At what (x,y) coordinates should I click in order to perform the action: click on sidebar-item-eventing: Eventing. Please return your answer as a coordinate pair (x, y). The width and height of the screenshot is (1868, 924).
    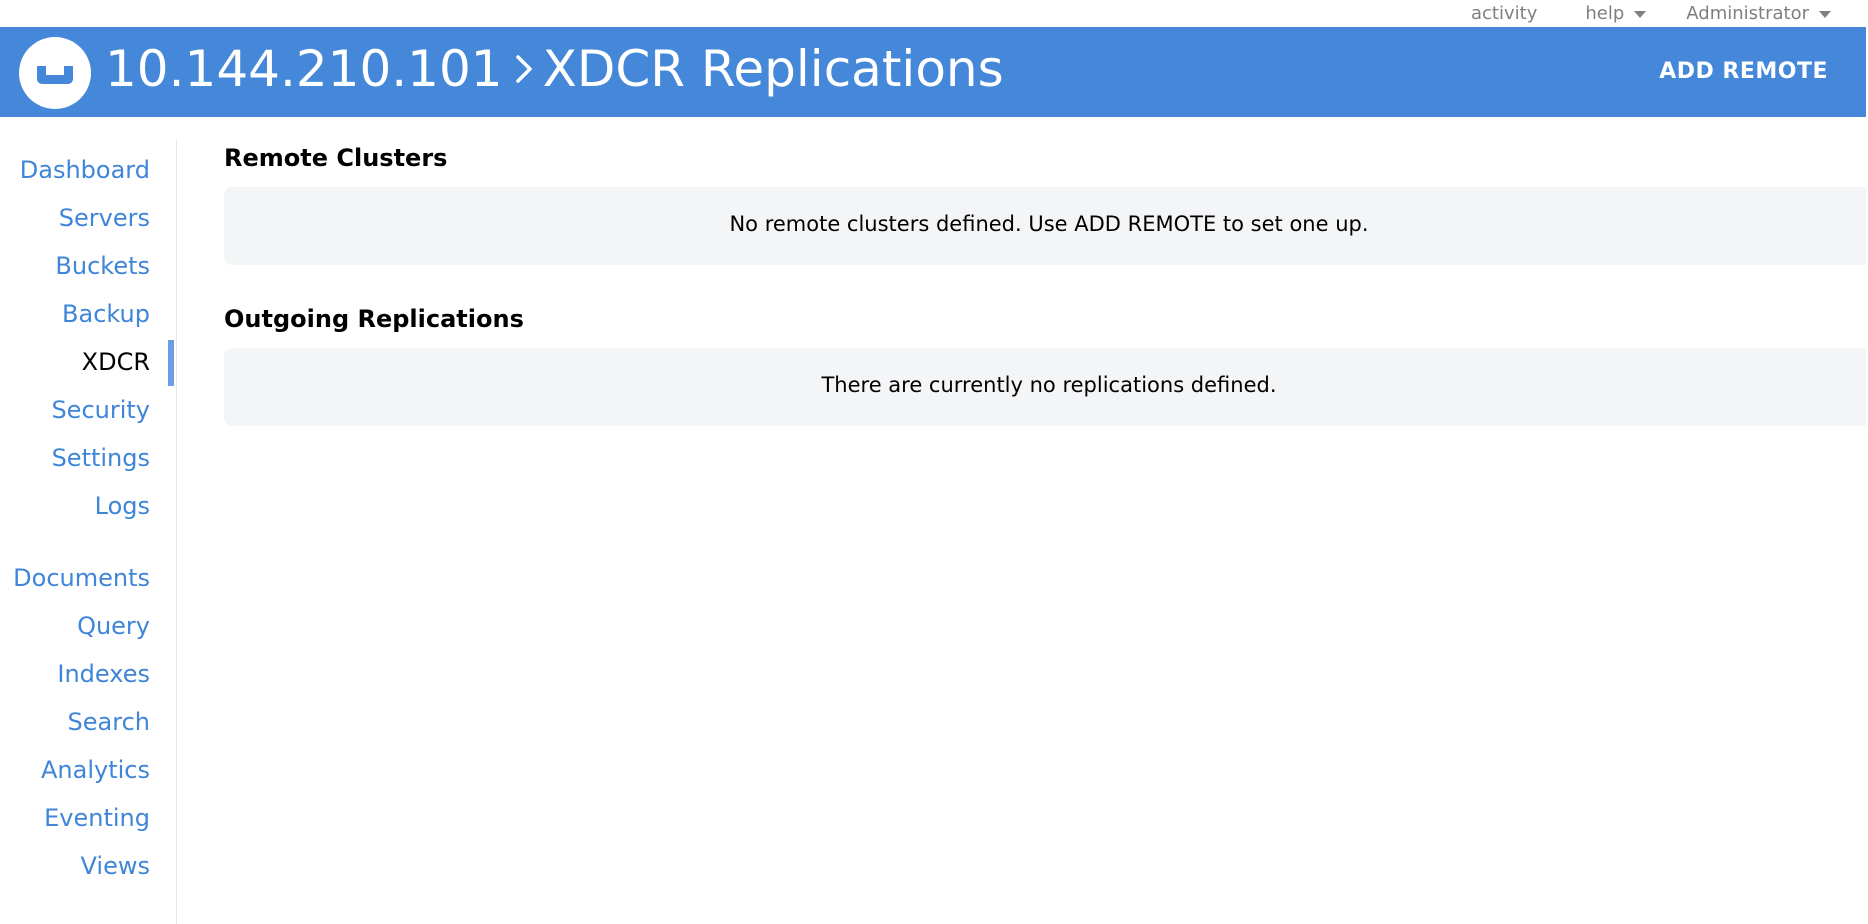
    Looking at the image, I should click on (97, 818).